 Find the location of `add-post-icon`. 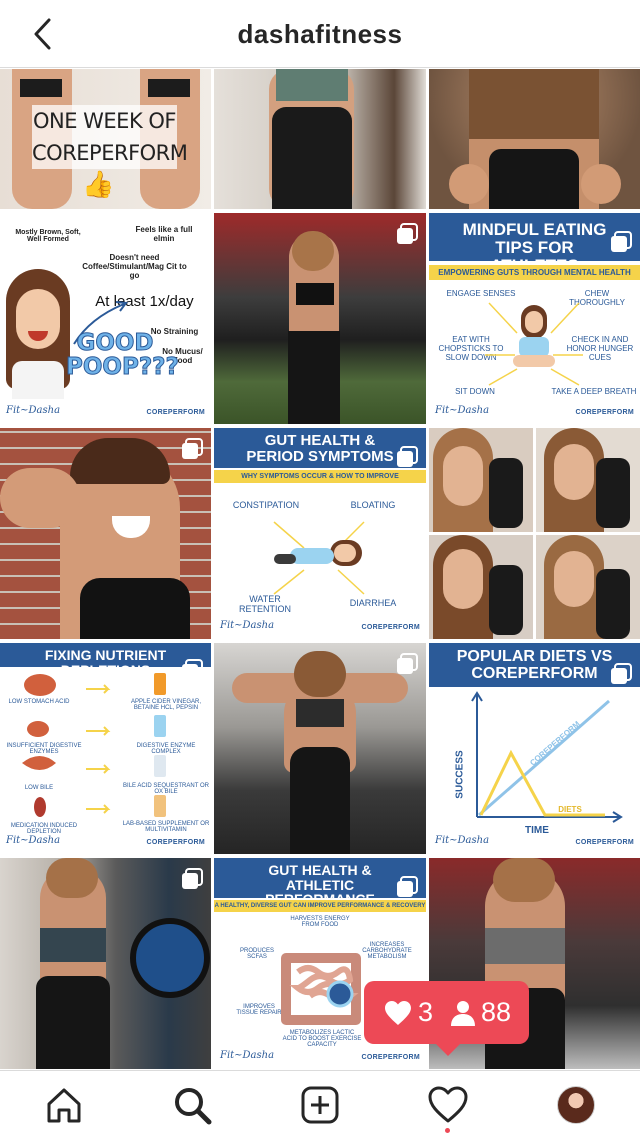

add-post-icon is located at coordinates (320, 1105).